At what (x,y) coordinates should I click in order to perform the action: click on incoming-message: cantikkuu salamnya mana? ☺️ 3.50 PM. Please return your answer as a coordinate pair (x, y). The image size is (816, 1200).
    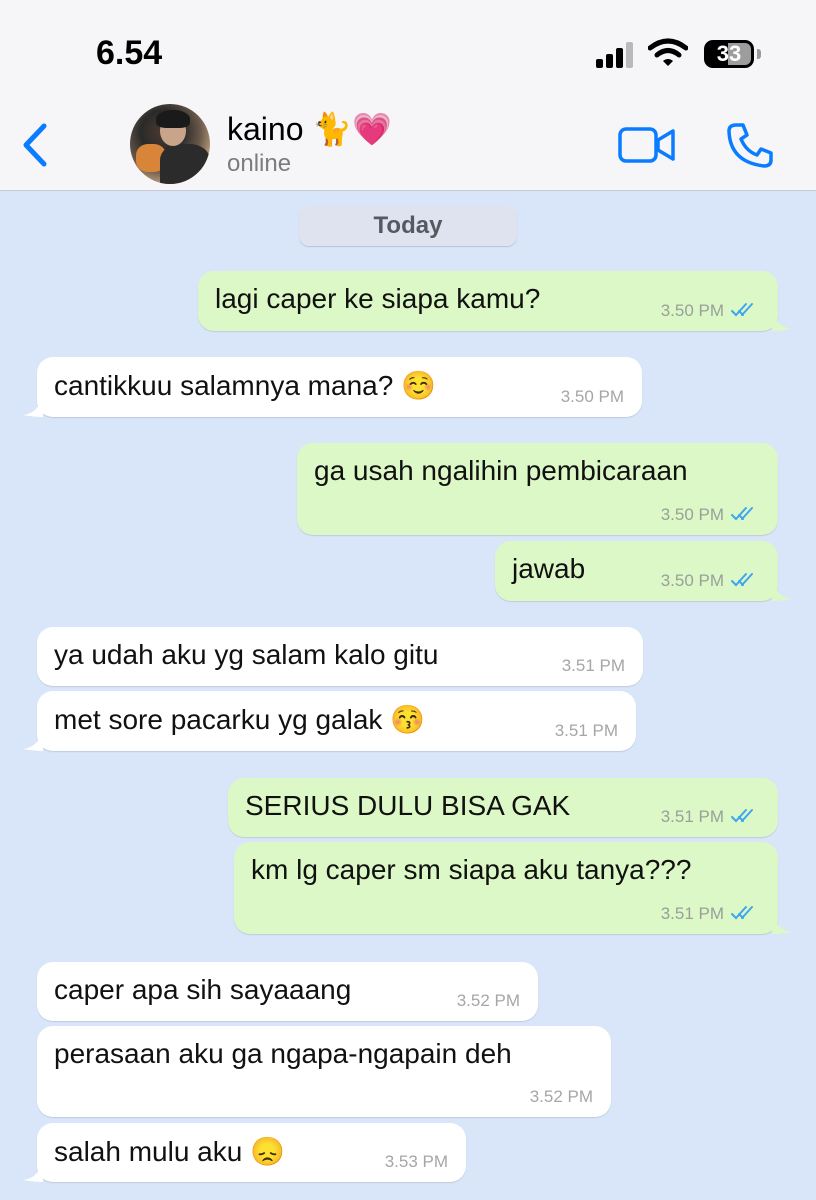
    Looking at the image, I should click on (332, 387).